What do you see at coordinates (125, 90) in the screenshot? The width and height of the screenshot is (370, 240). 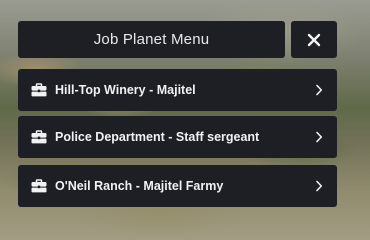 I see `menu-item-label: Hill-Top Winery - Majitel` at bounding box center [125, 90].